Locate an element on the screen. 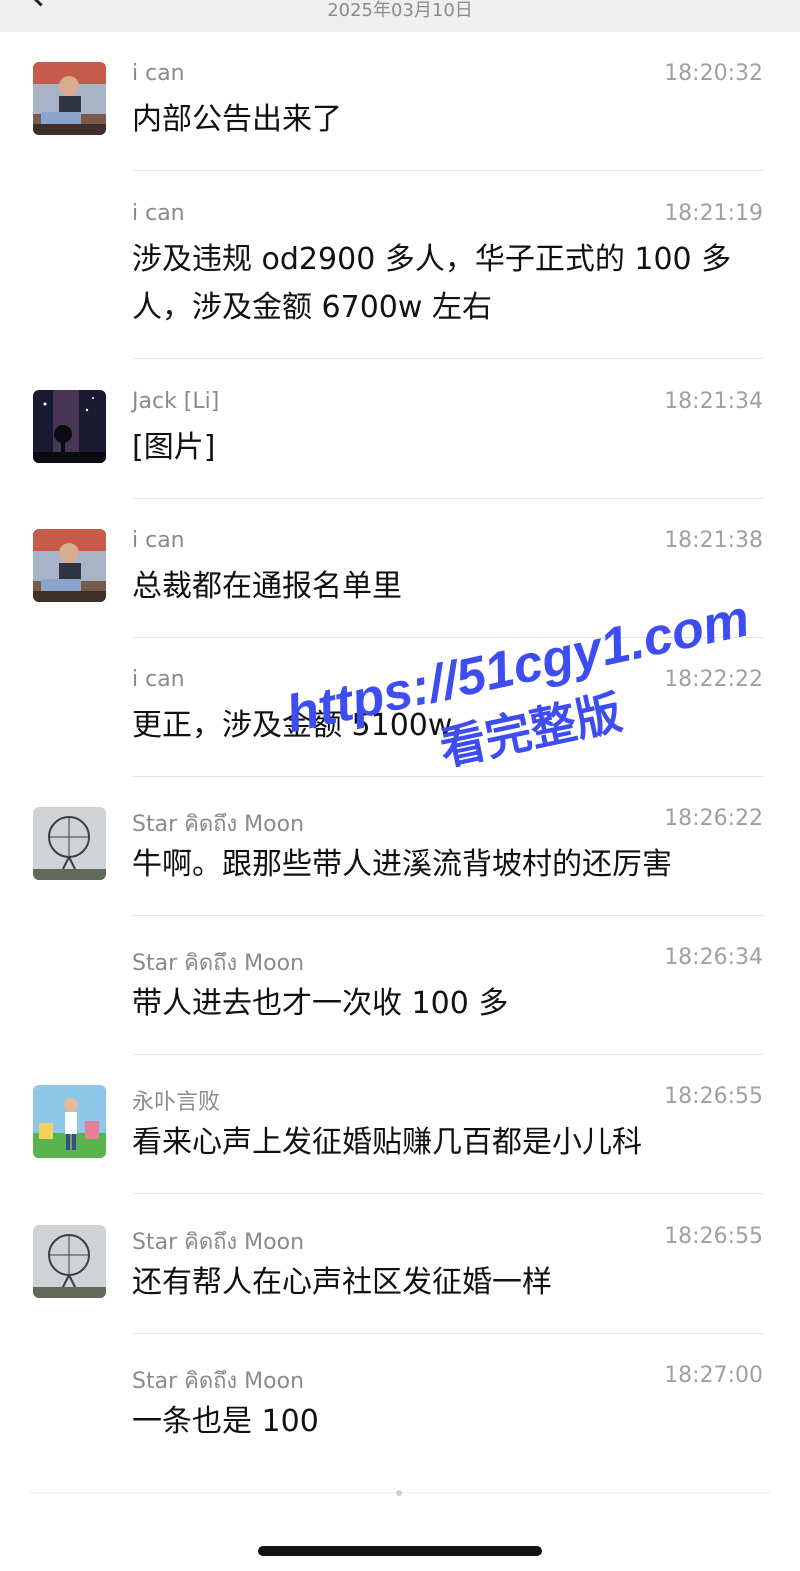 The height and width of the screenshot is (1571, 800). page-indicator-dot is located at coordinates (399, 1493).